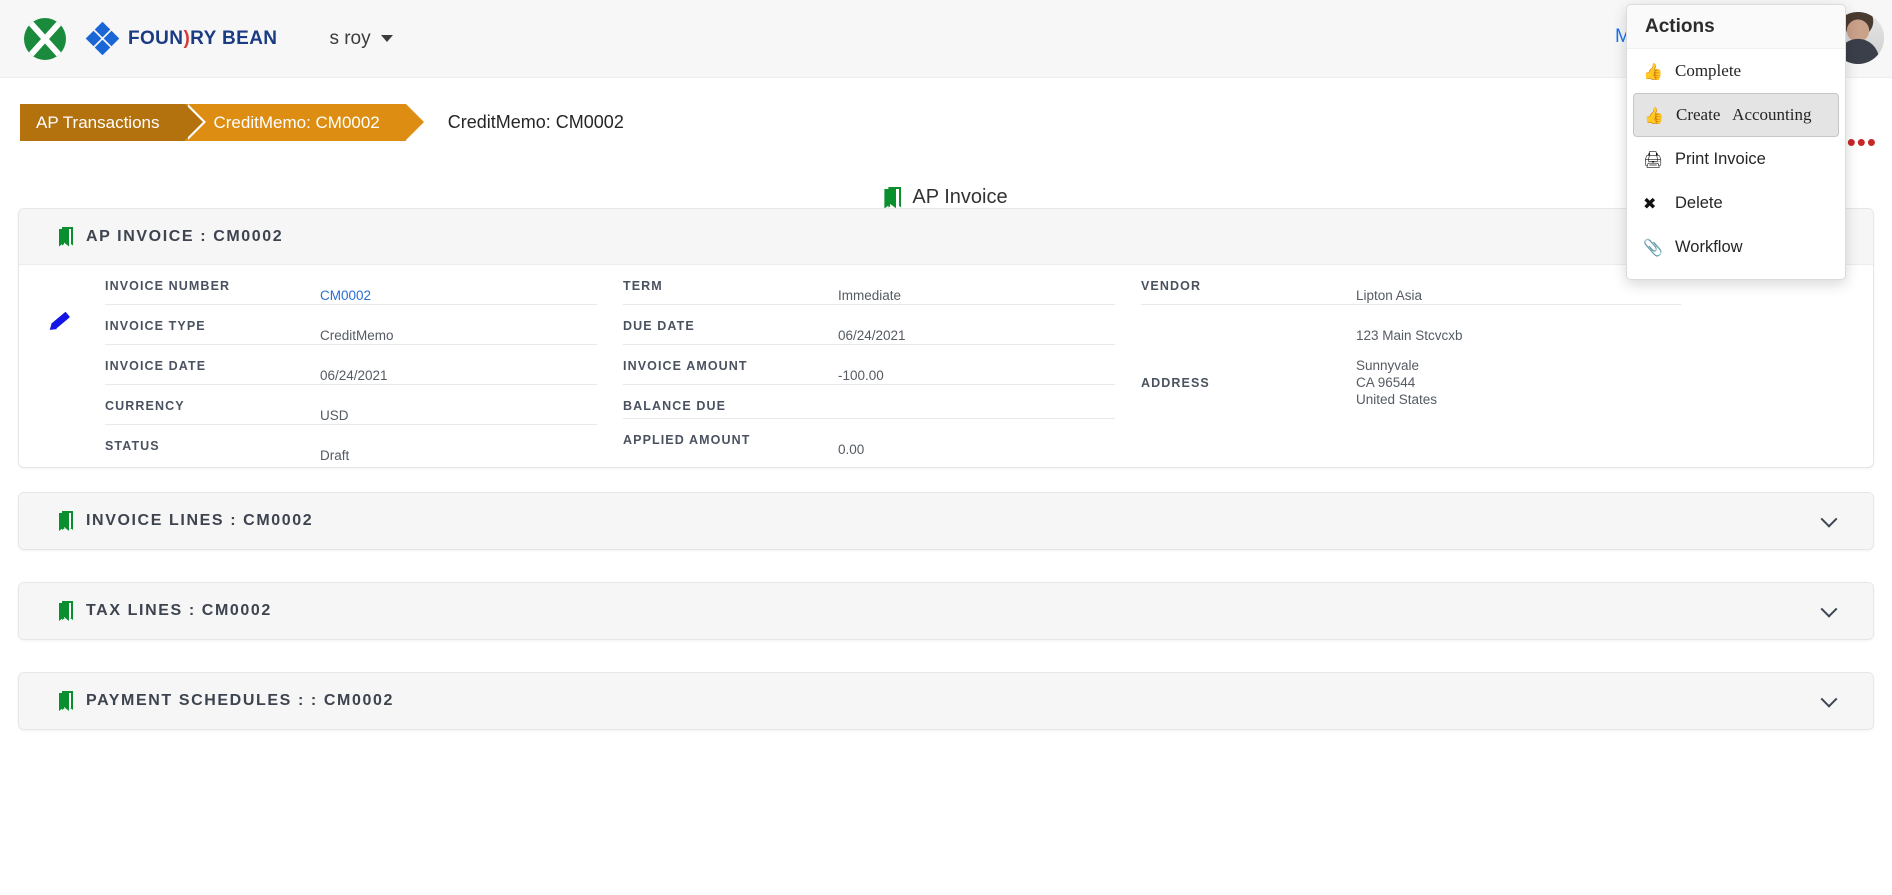 This screenshot has width=1892, height=895. What do you see at coordinates (1709, 246) in the screenshot?
I see `actions-item-label: Workflow` at bounding box center [1709, 246].